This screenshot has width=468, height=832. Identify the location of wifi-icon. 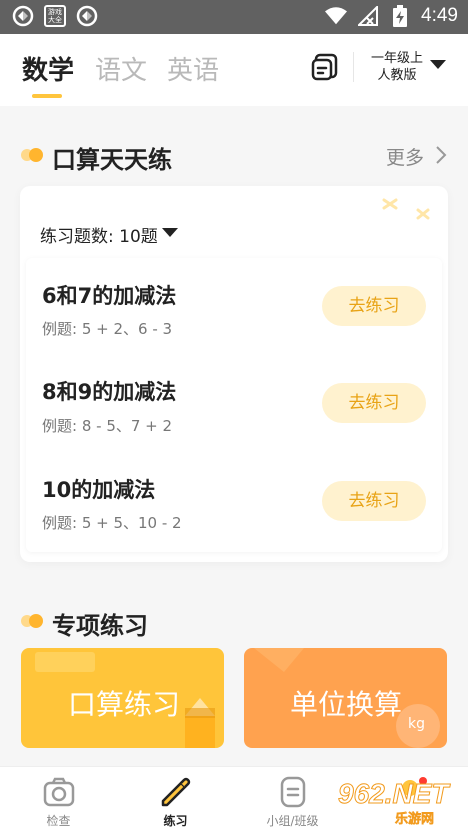
(336, 16).